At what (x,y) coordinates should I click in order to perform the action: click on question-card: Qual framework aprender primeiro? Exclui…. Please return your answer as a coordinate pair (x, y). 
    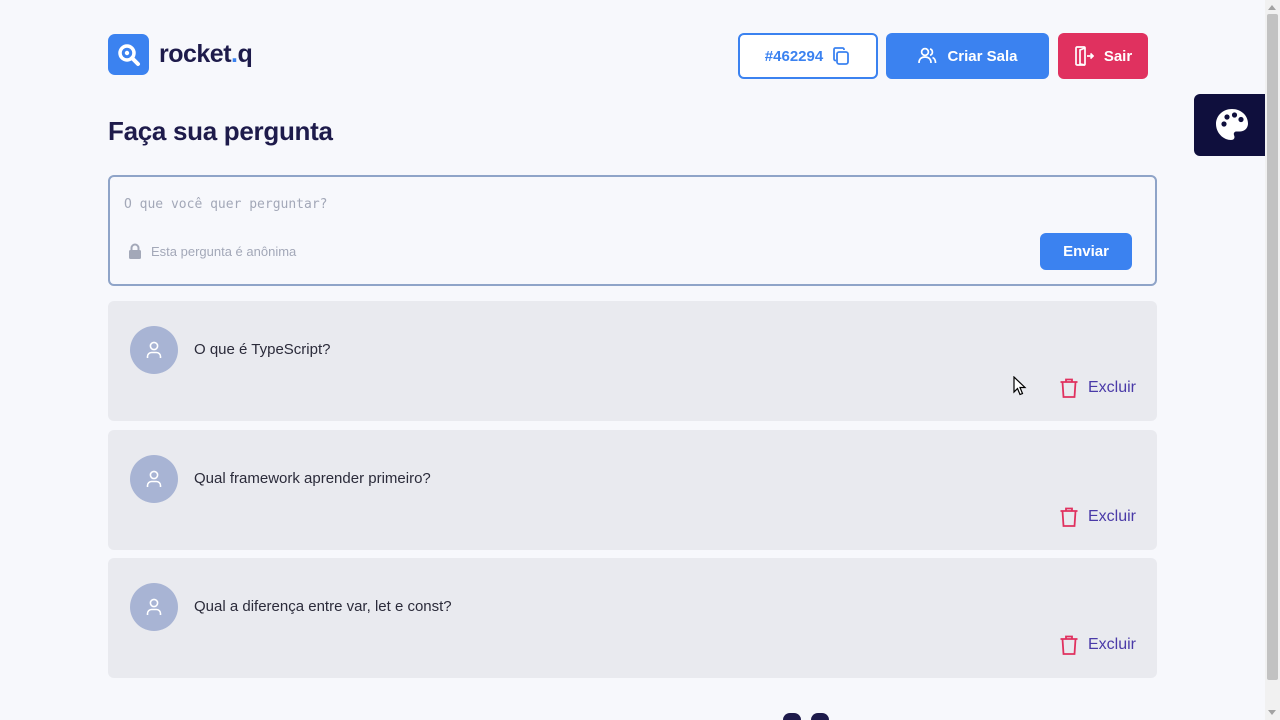
    Looking at the image, I should click on (632, 489).